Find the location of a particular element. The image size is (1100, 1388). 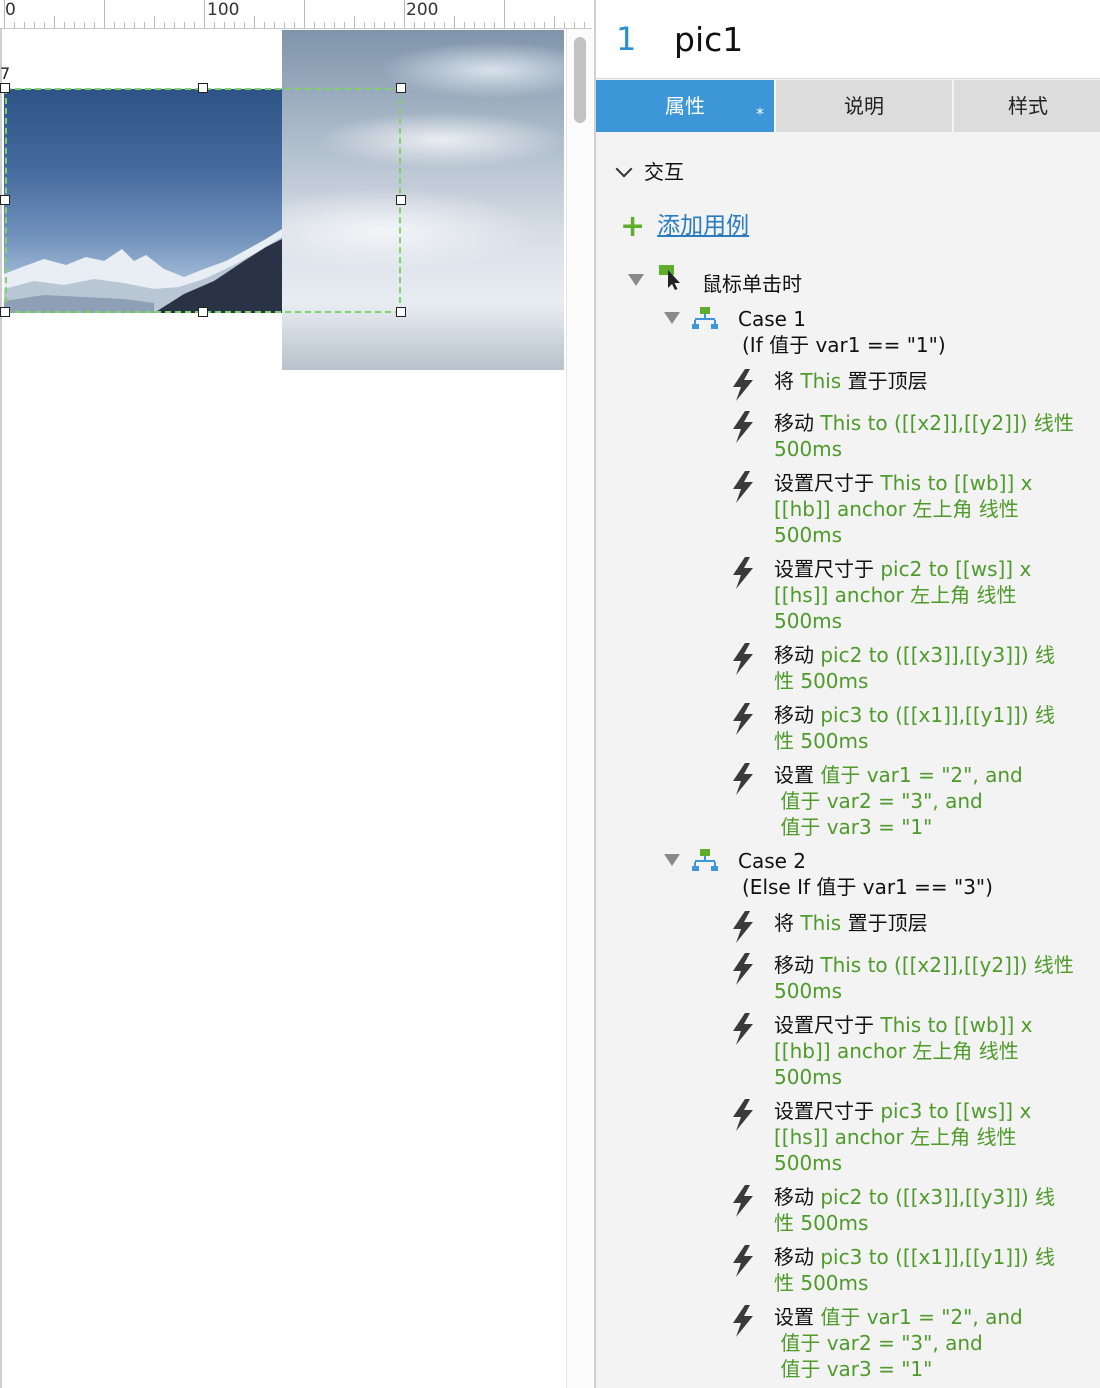

vertical-scrollbar is located at coordinates (579, 708).